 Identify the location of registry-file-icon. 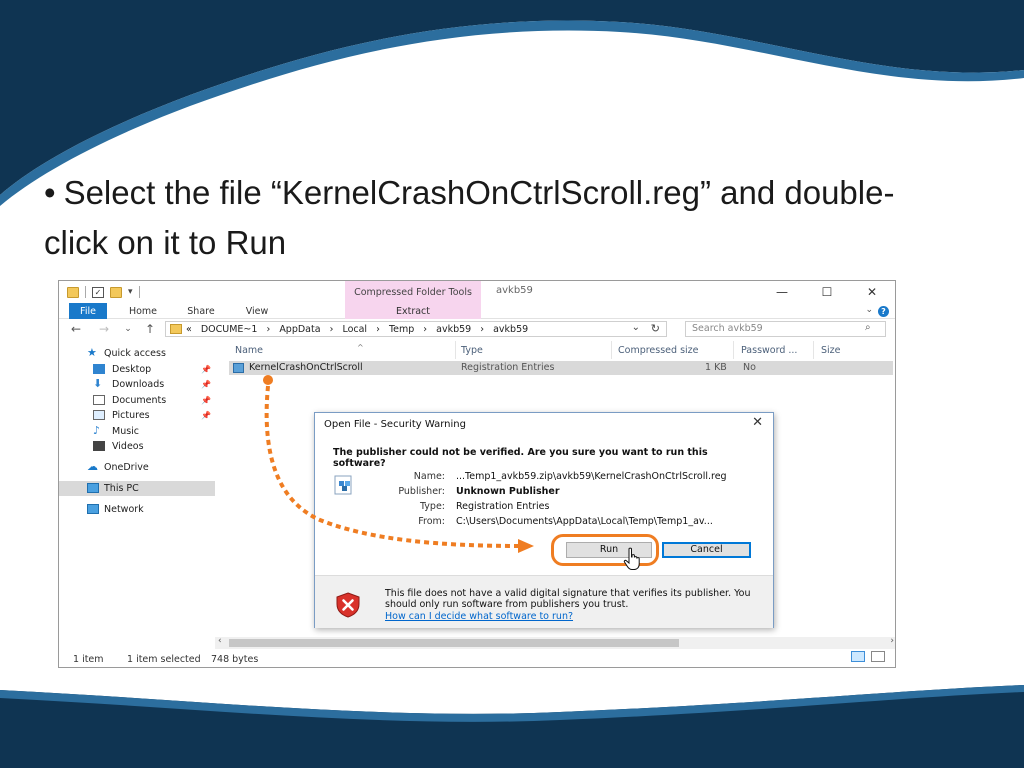
(343, 485).